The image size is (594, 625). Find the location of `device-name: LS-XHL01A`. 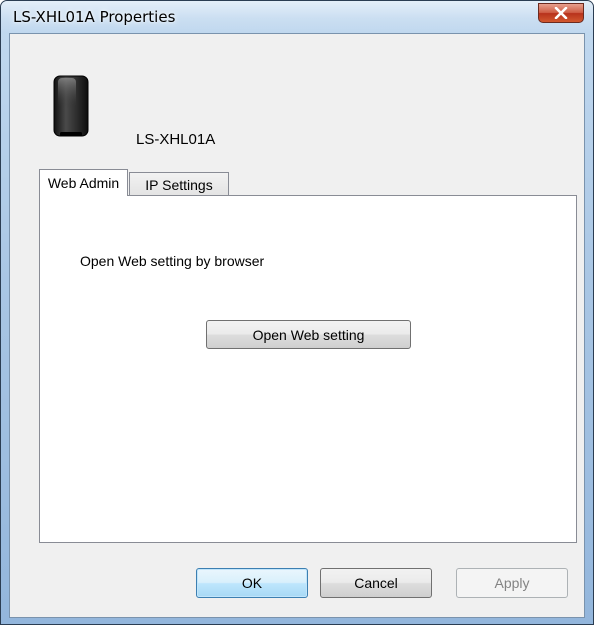

device-name: LS-XHL01A is located at coordinates (176, 139).